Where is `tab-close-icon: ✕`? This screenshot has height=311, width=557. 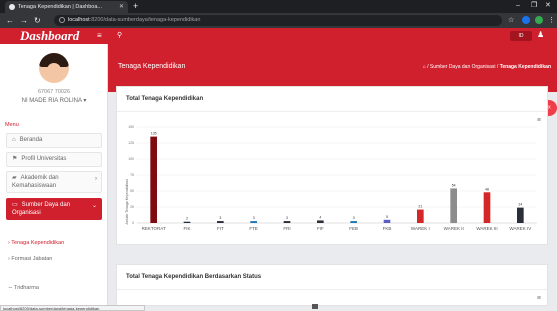 tab-close-icon: ✕ is located at coordinates (121, 7).